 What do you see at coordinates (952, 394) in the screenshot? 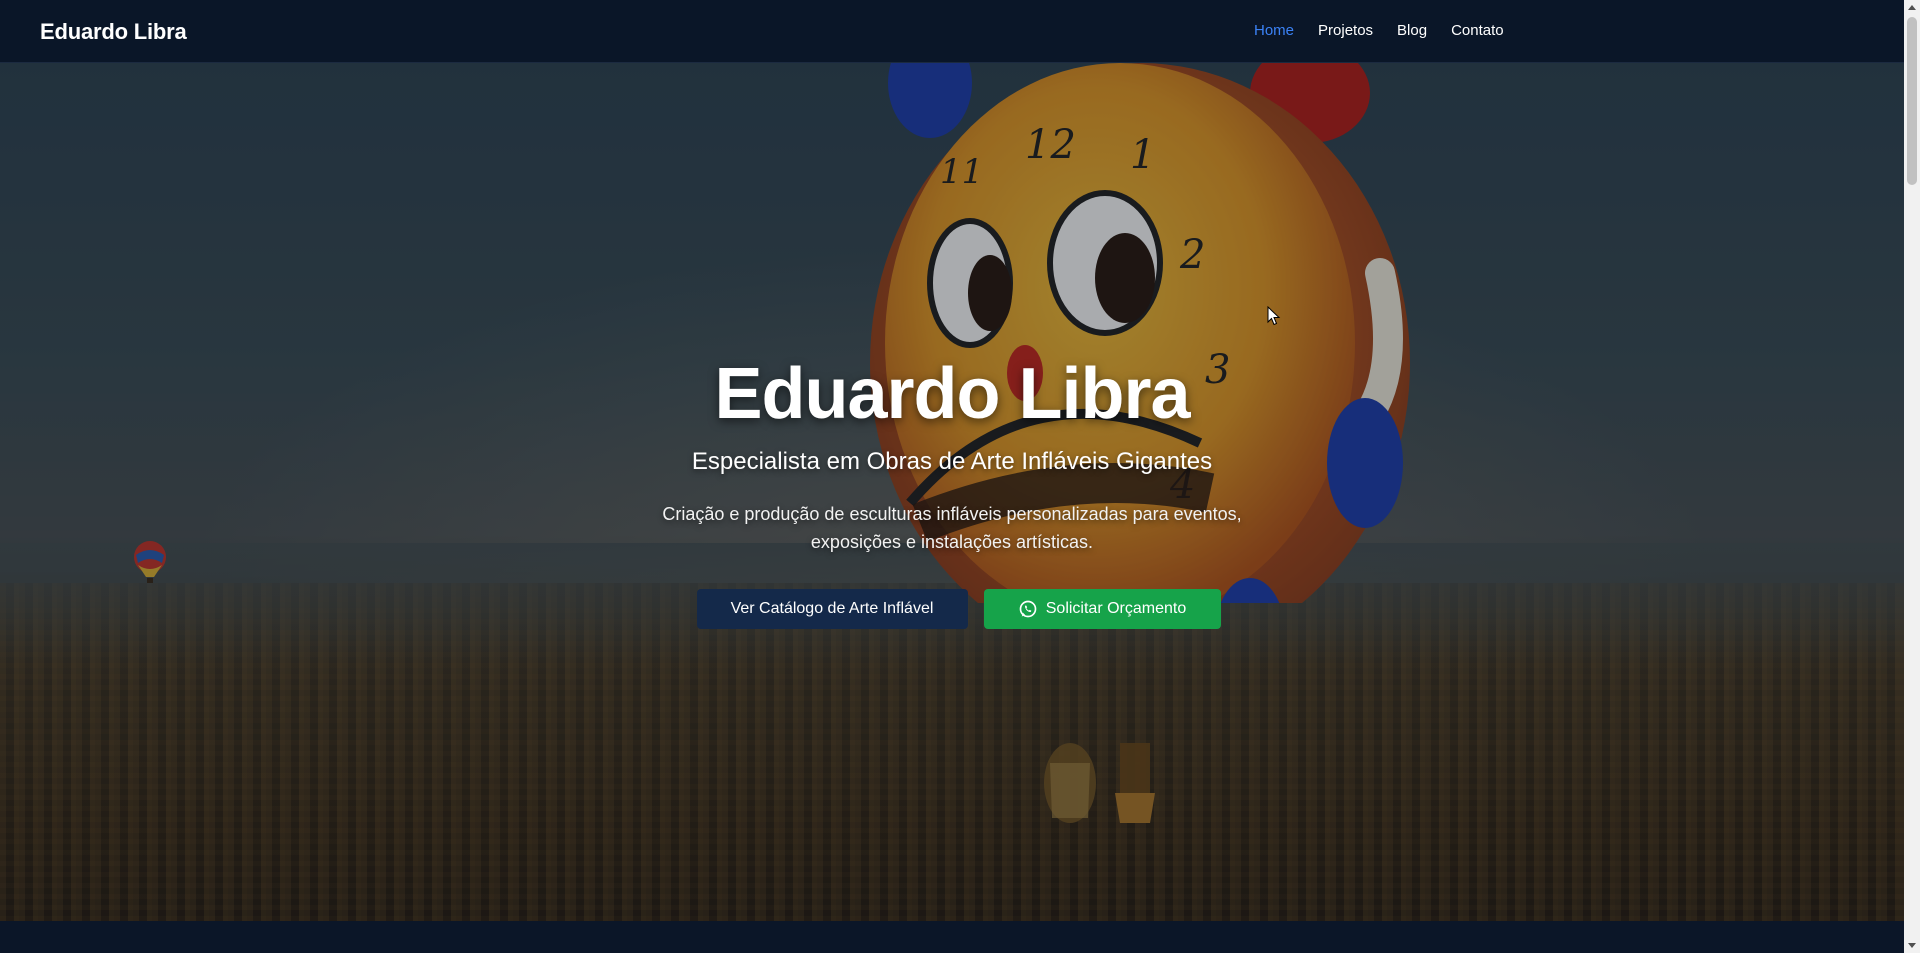
I see `hero-title: Eduardo Libra` at bounding box center [952, 394].